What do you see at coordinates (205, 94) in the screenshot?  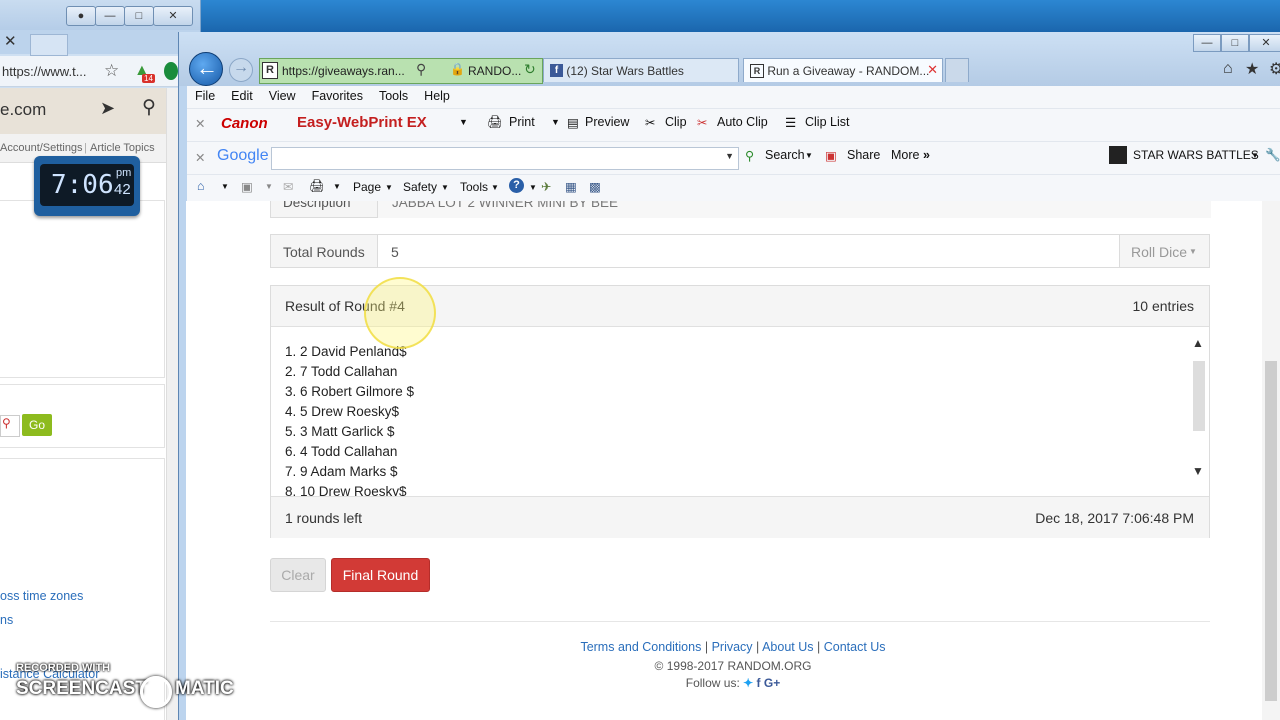 I see `menu-file: File` at bounding box center [205, 94].